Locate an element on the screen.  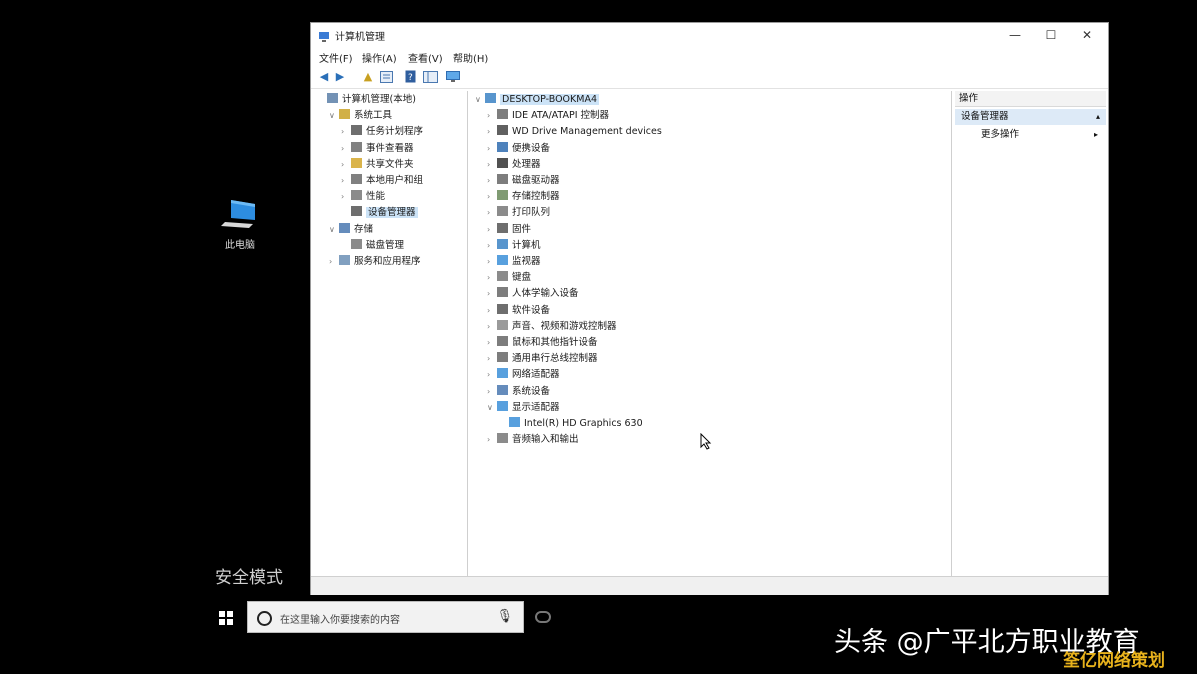
tree-item: › 网络适配器 is located at coordinates (523, 375).